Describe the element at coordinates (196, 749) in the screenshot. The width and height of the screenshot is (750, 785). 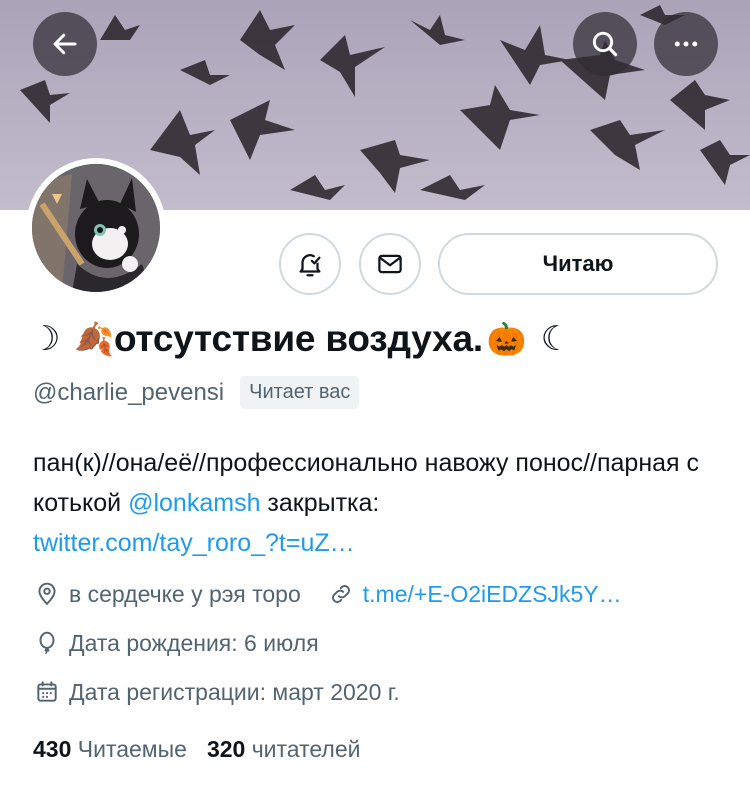
I see `follow-stats: 430 Читаемые 320 читателей` at that location.